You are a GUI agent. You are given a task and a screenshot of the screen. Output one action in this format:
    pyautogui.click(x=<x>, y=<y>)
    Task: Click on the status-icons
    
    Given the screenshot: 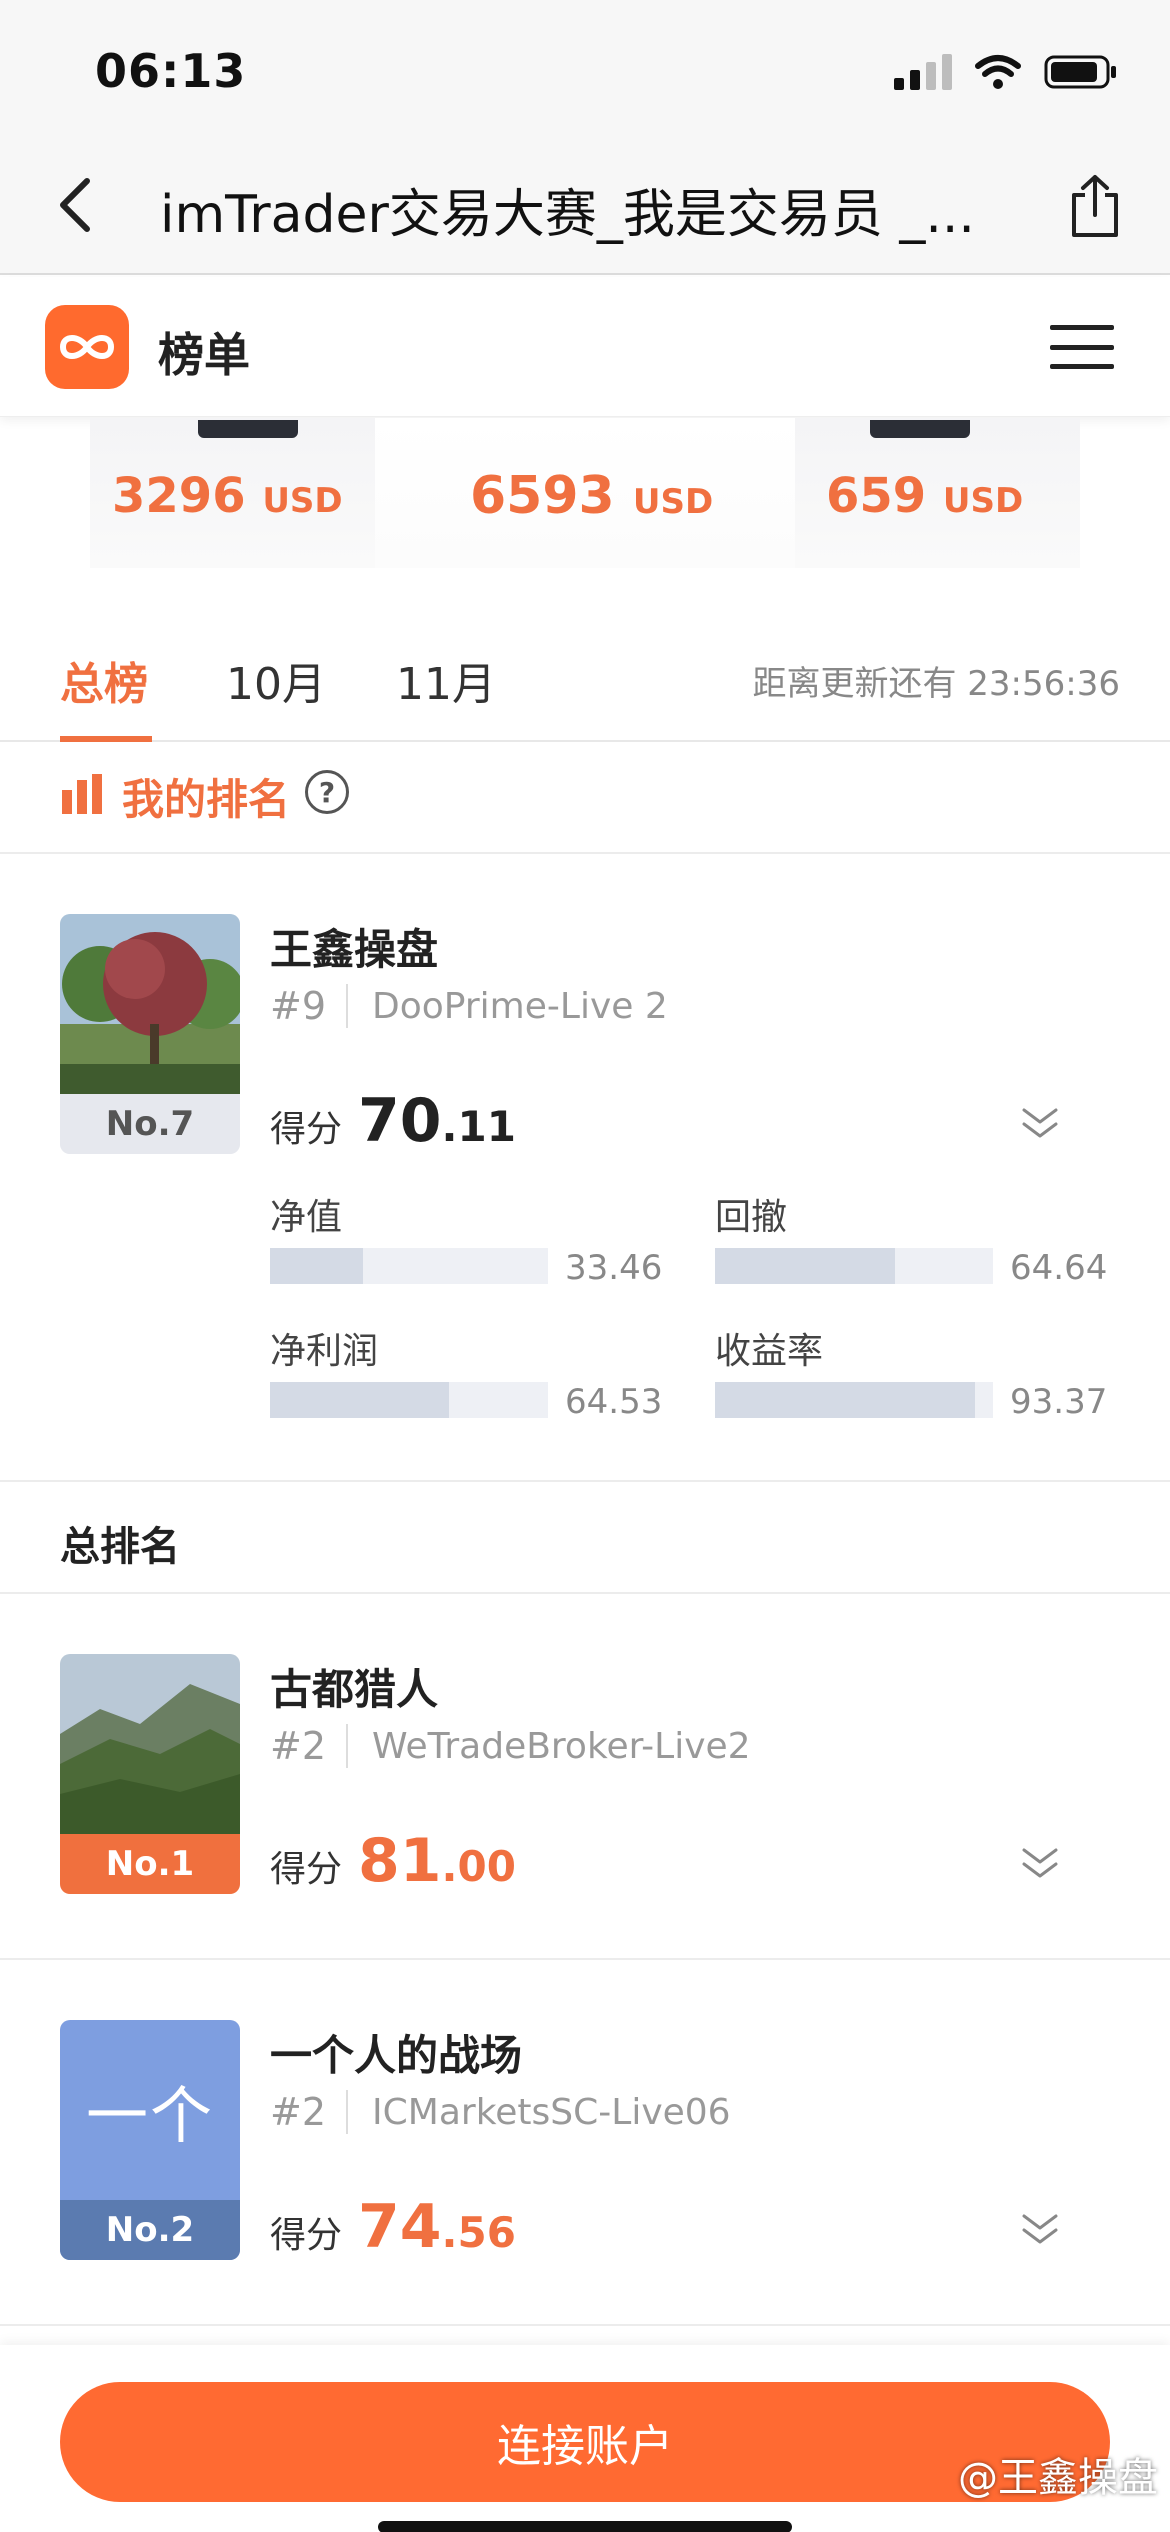 What is the action you would take?
    pyautogui.click(x=1006, y=72)
    